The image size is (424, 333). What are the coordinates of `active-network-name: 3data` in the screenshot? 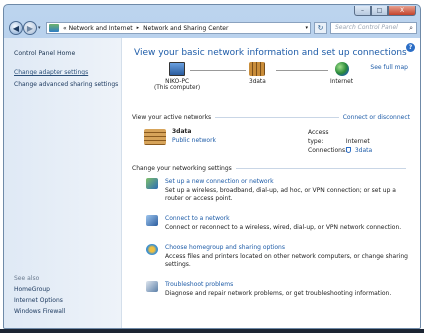 It's located at (182, 131).